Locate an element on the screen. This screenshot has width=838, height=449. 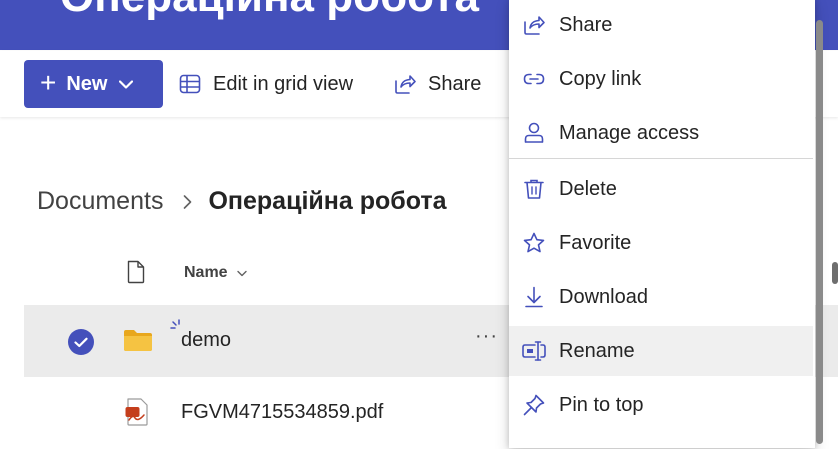
name-column-header: Name is located at coordinates (215, 273).